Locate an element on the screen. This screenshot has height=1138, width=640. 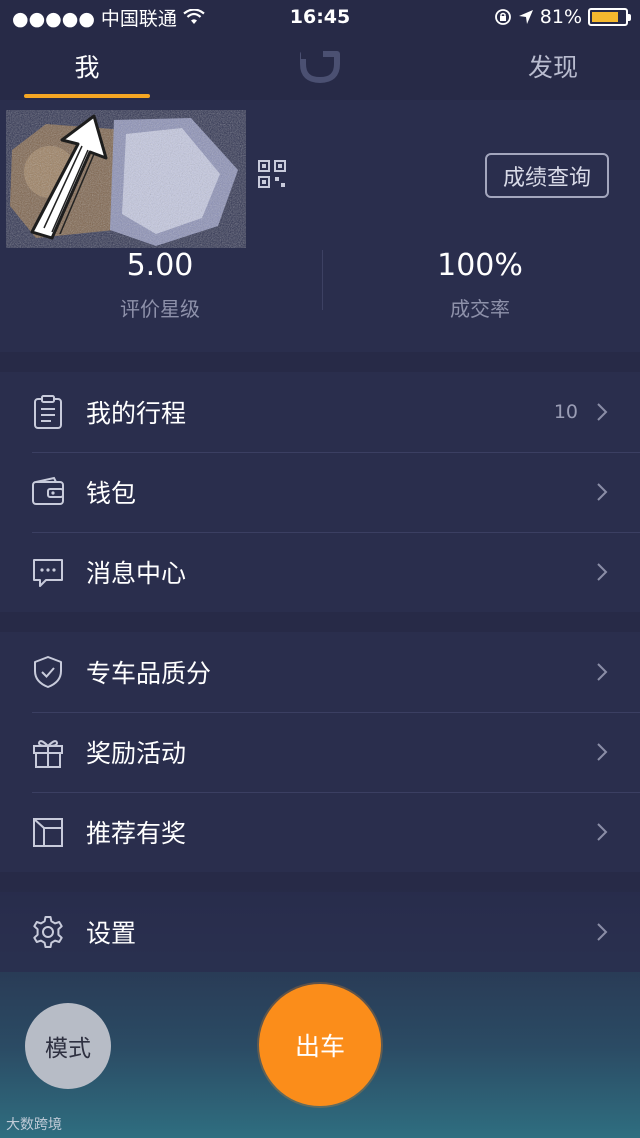
wifi-icon is located at coordinates (194, 16).